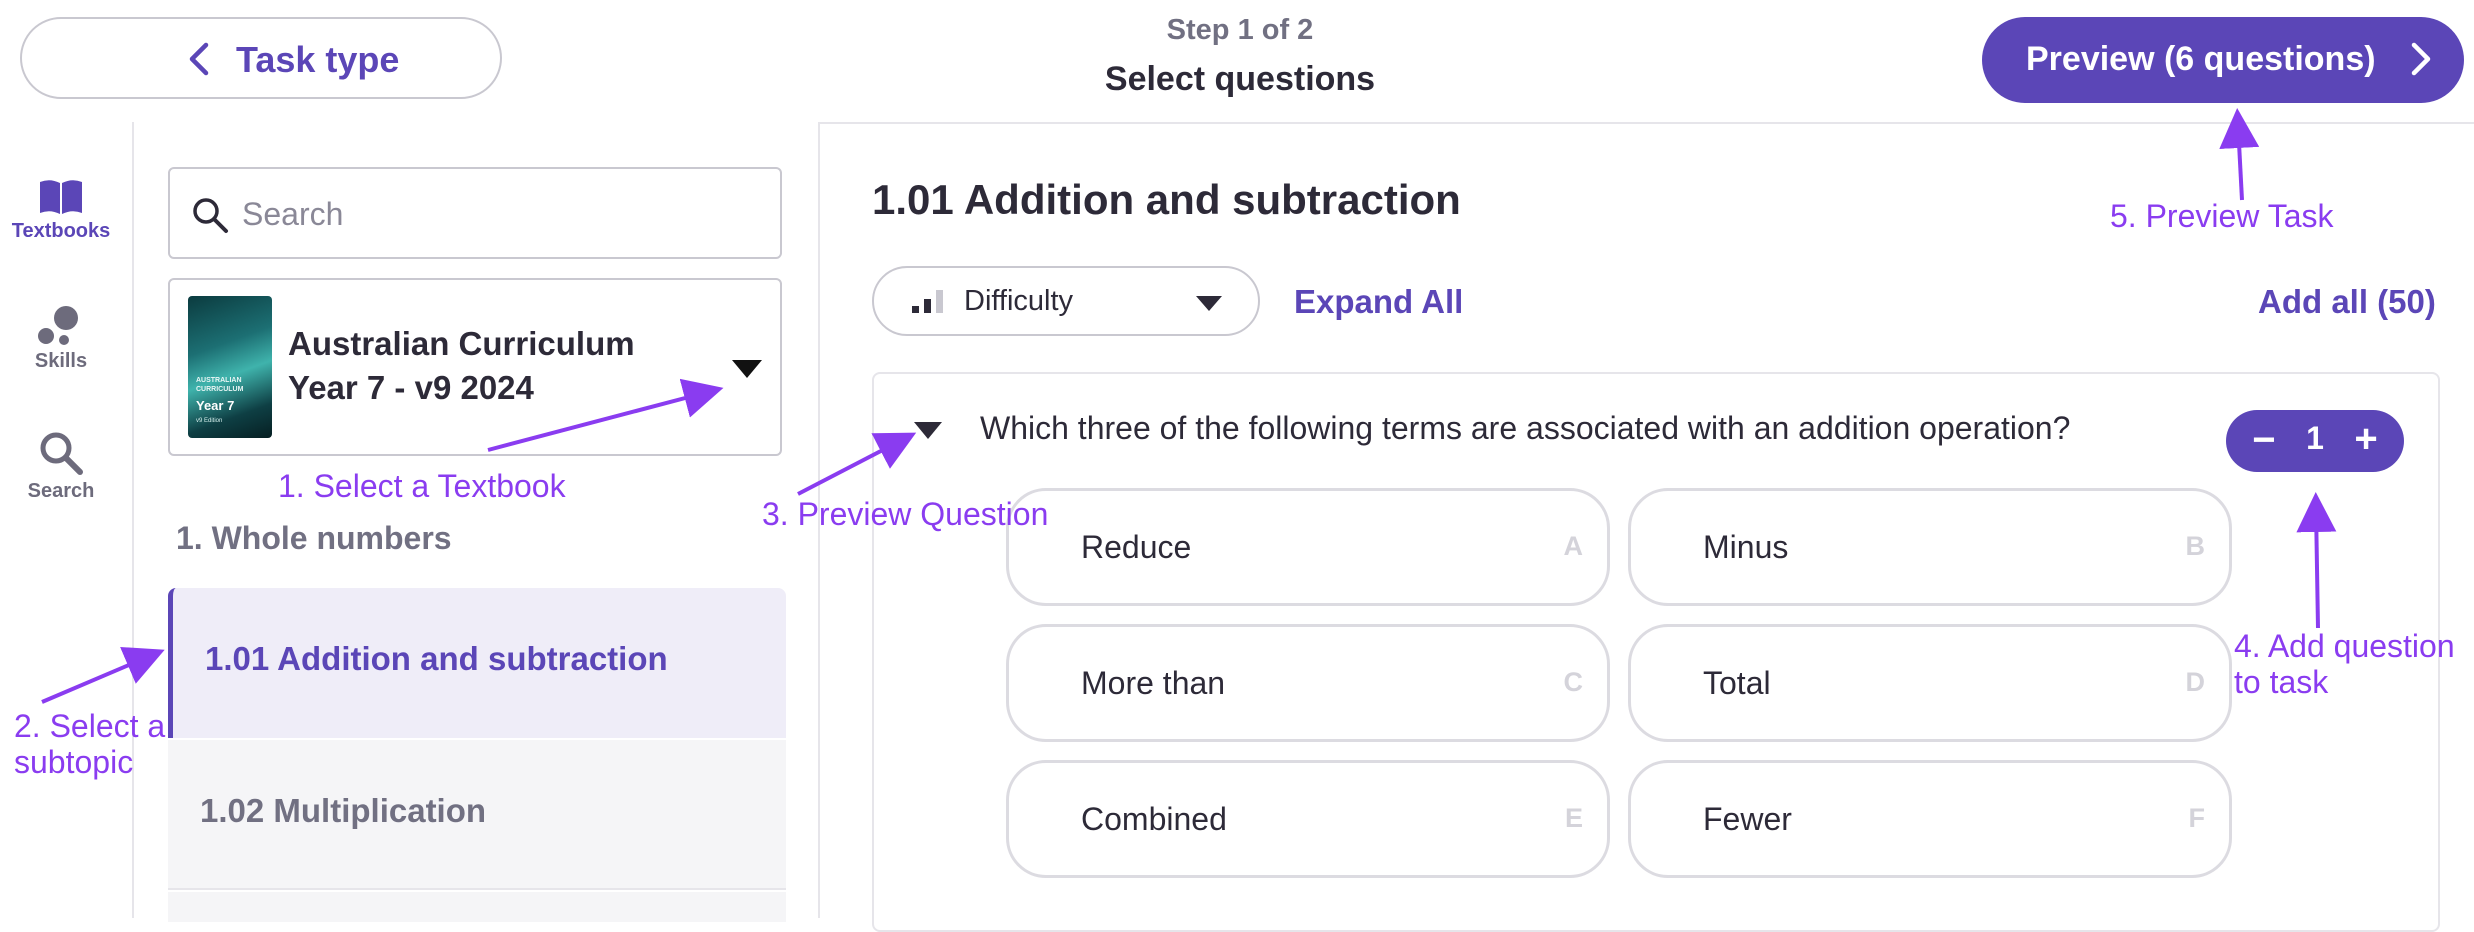  Describe the element at coordinates (74, 762) in the screenshot. I see `annotation-select-subtopic-line2: subtopic` at that location.